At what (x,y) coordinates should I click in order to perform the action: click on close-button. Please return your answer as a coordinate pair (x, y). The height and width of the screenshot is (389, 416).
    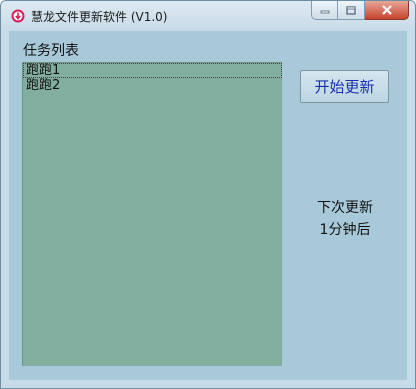
    Looking at the image, I should click on (387, 10).